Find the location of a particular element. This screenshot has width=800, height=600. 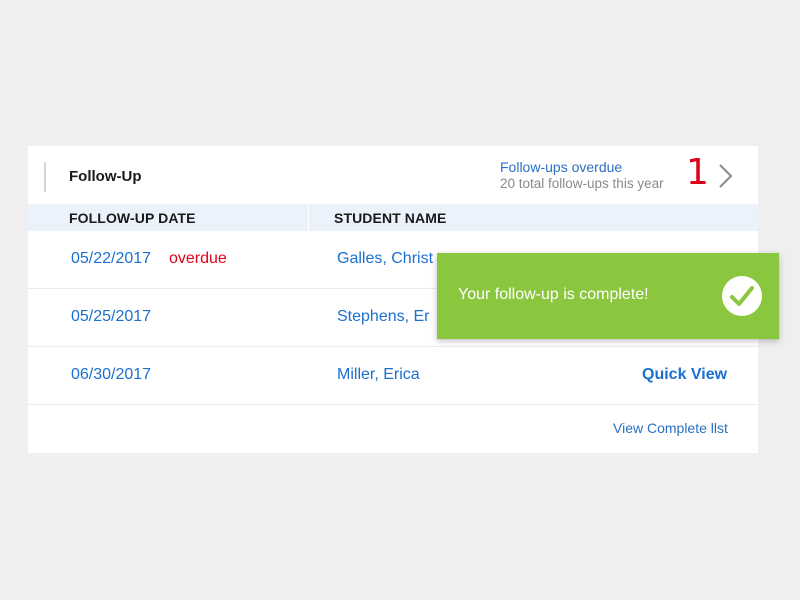

table-header: FOLLOW-UP DATE STUDENT NAME is located at coordinates (393, 217).